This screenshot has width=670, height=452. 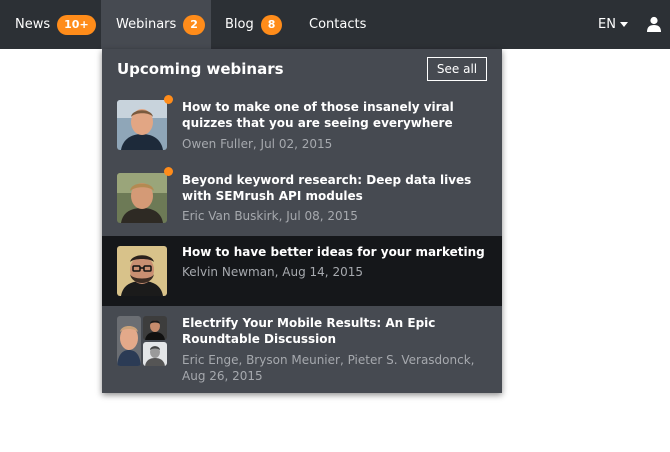 I want to click on blog-count-badge: 8, so click(x=271, y=24).